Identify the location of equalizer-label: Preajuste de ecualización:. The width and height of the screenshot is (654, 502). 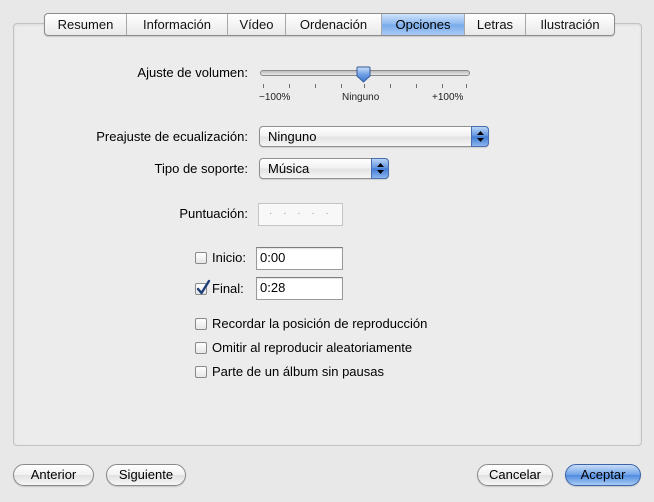
(172, 136).